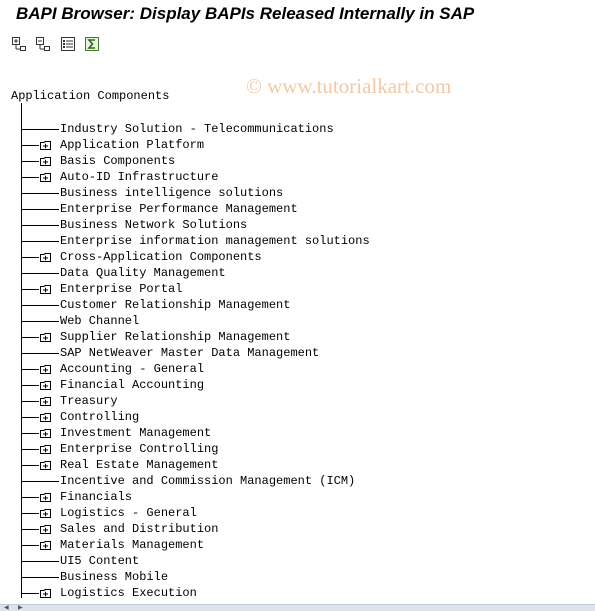 This screenshot has width=595, height=611. Describe the element at coordinates (132, 145) in the screenshot. I see `tree-node-label: Application Platform` at that location.